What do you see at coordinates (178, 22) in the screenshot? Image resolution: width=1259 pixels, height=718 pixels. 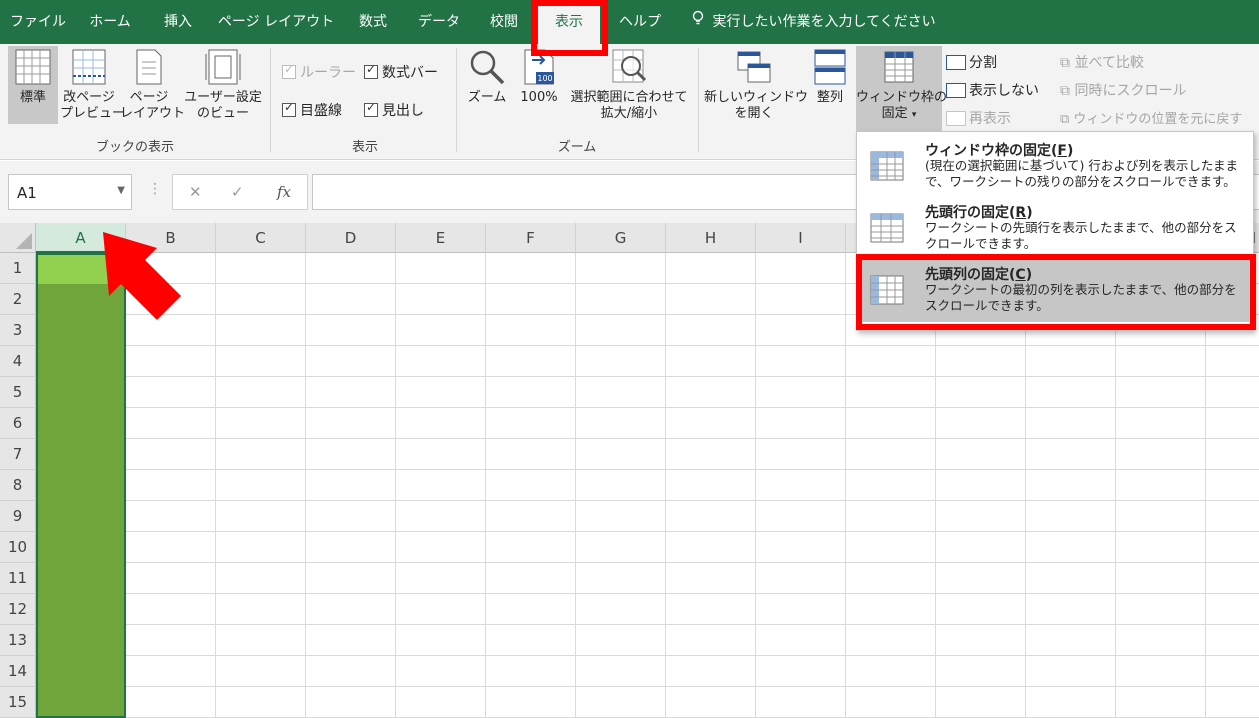 I see `tab-insert: 挿入` at bounding box center [178, 22].